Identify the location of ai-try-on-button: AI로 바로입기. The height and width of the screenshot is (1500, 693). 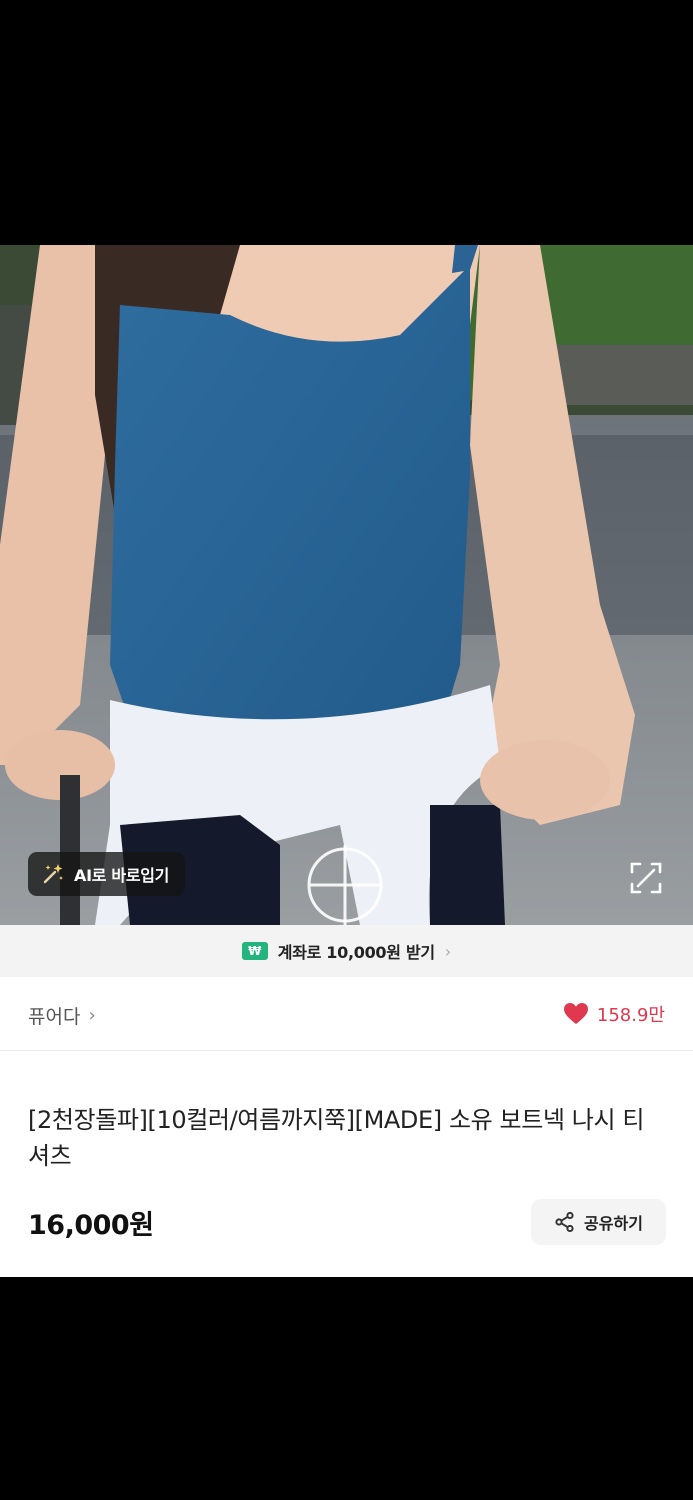
(107, 874).